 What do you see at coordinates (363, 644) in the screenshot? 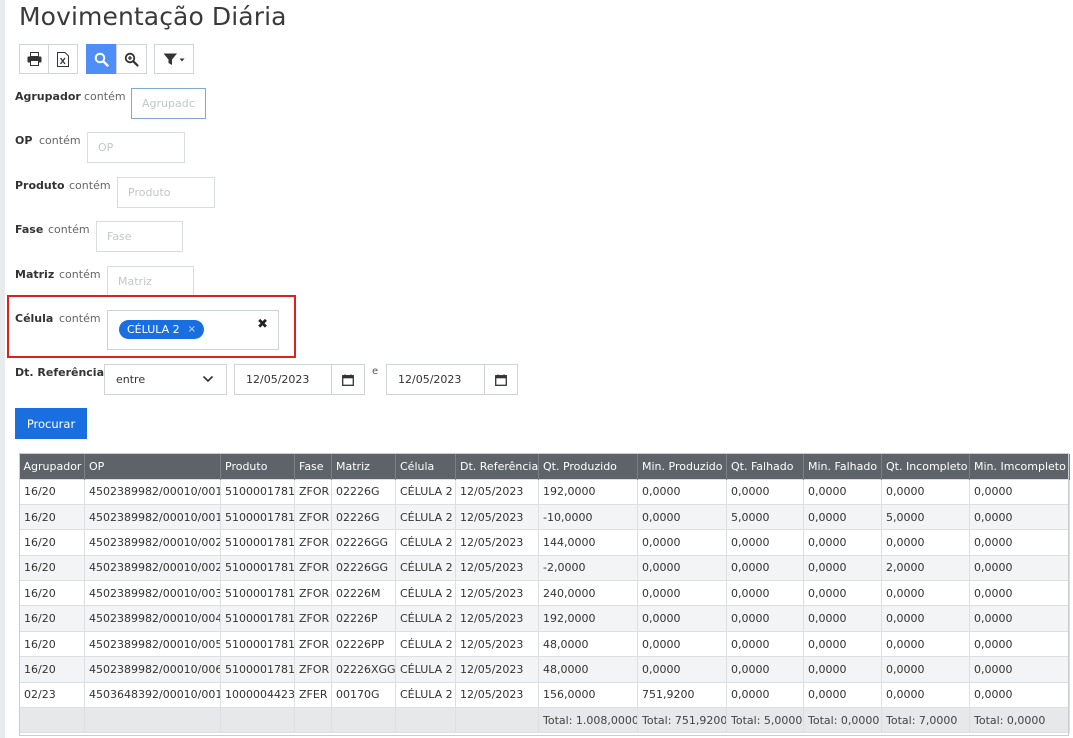
I see `table-cell: 02226PP` at bounding box center [363, 644].